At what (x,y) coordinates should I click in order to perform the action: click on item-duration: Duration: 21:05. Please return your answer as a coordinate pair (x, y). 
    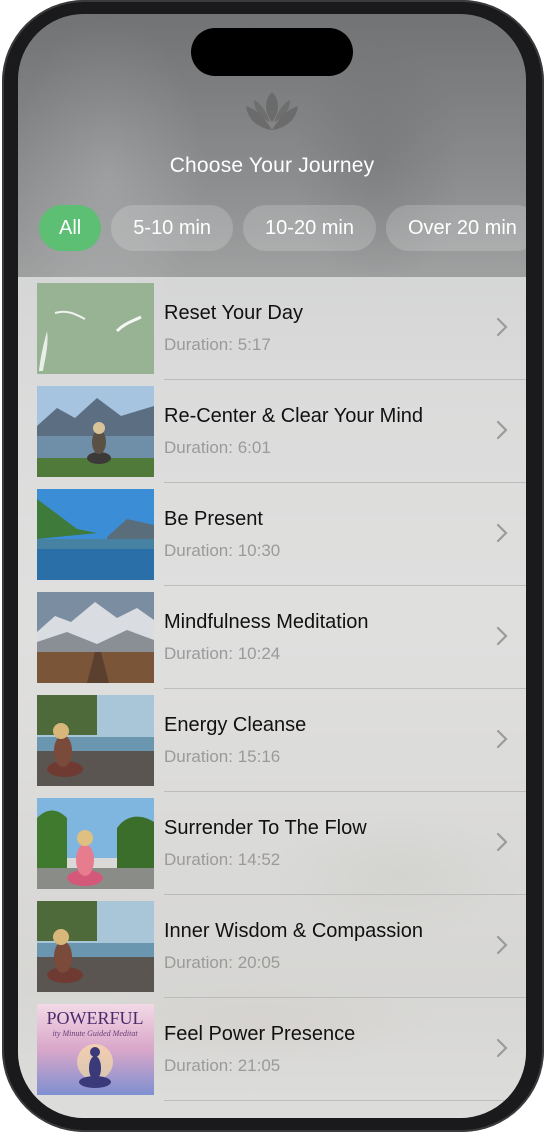
    Looking at the image, I should click on (222, 1065).